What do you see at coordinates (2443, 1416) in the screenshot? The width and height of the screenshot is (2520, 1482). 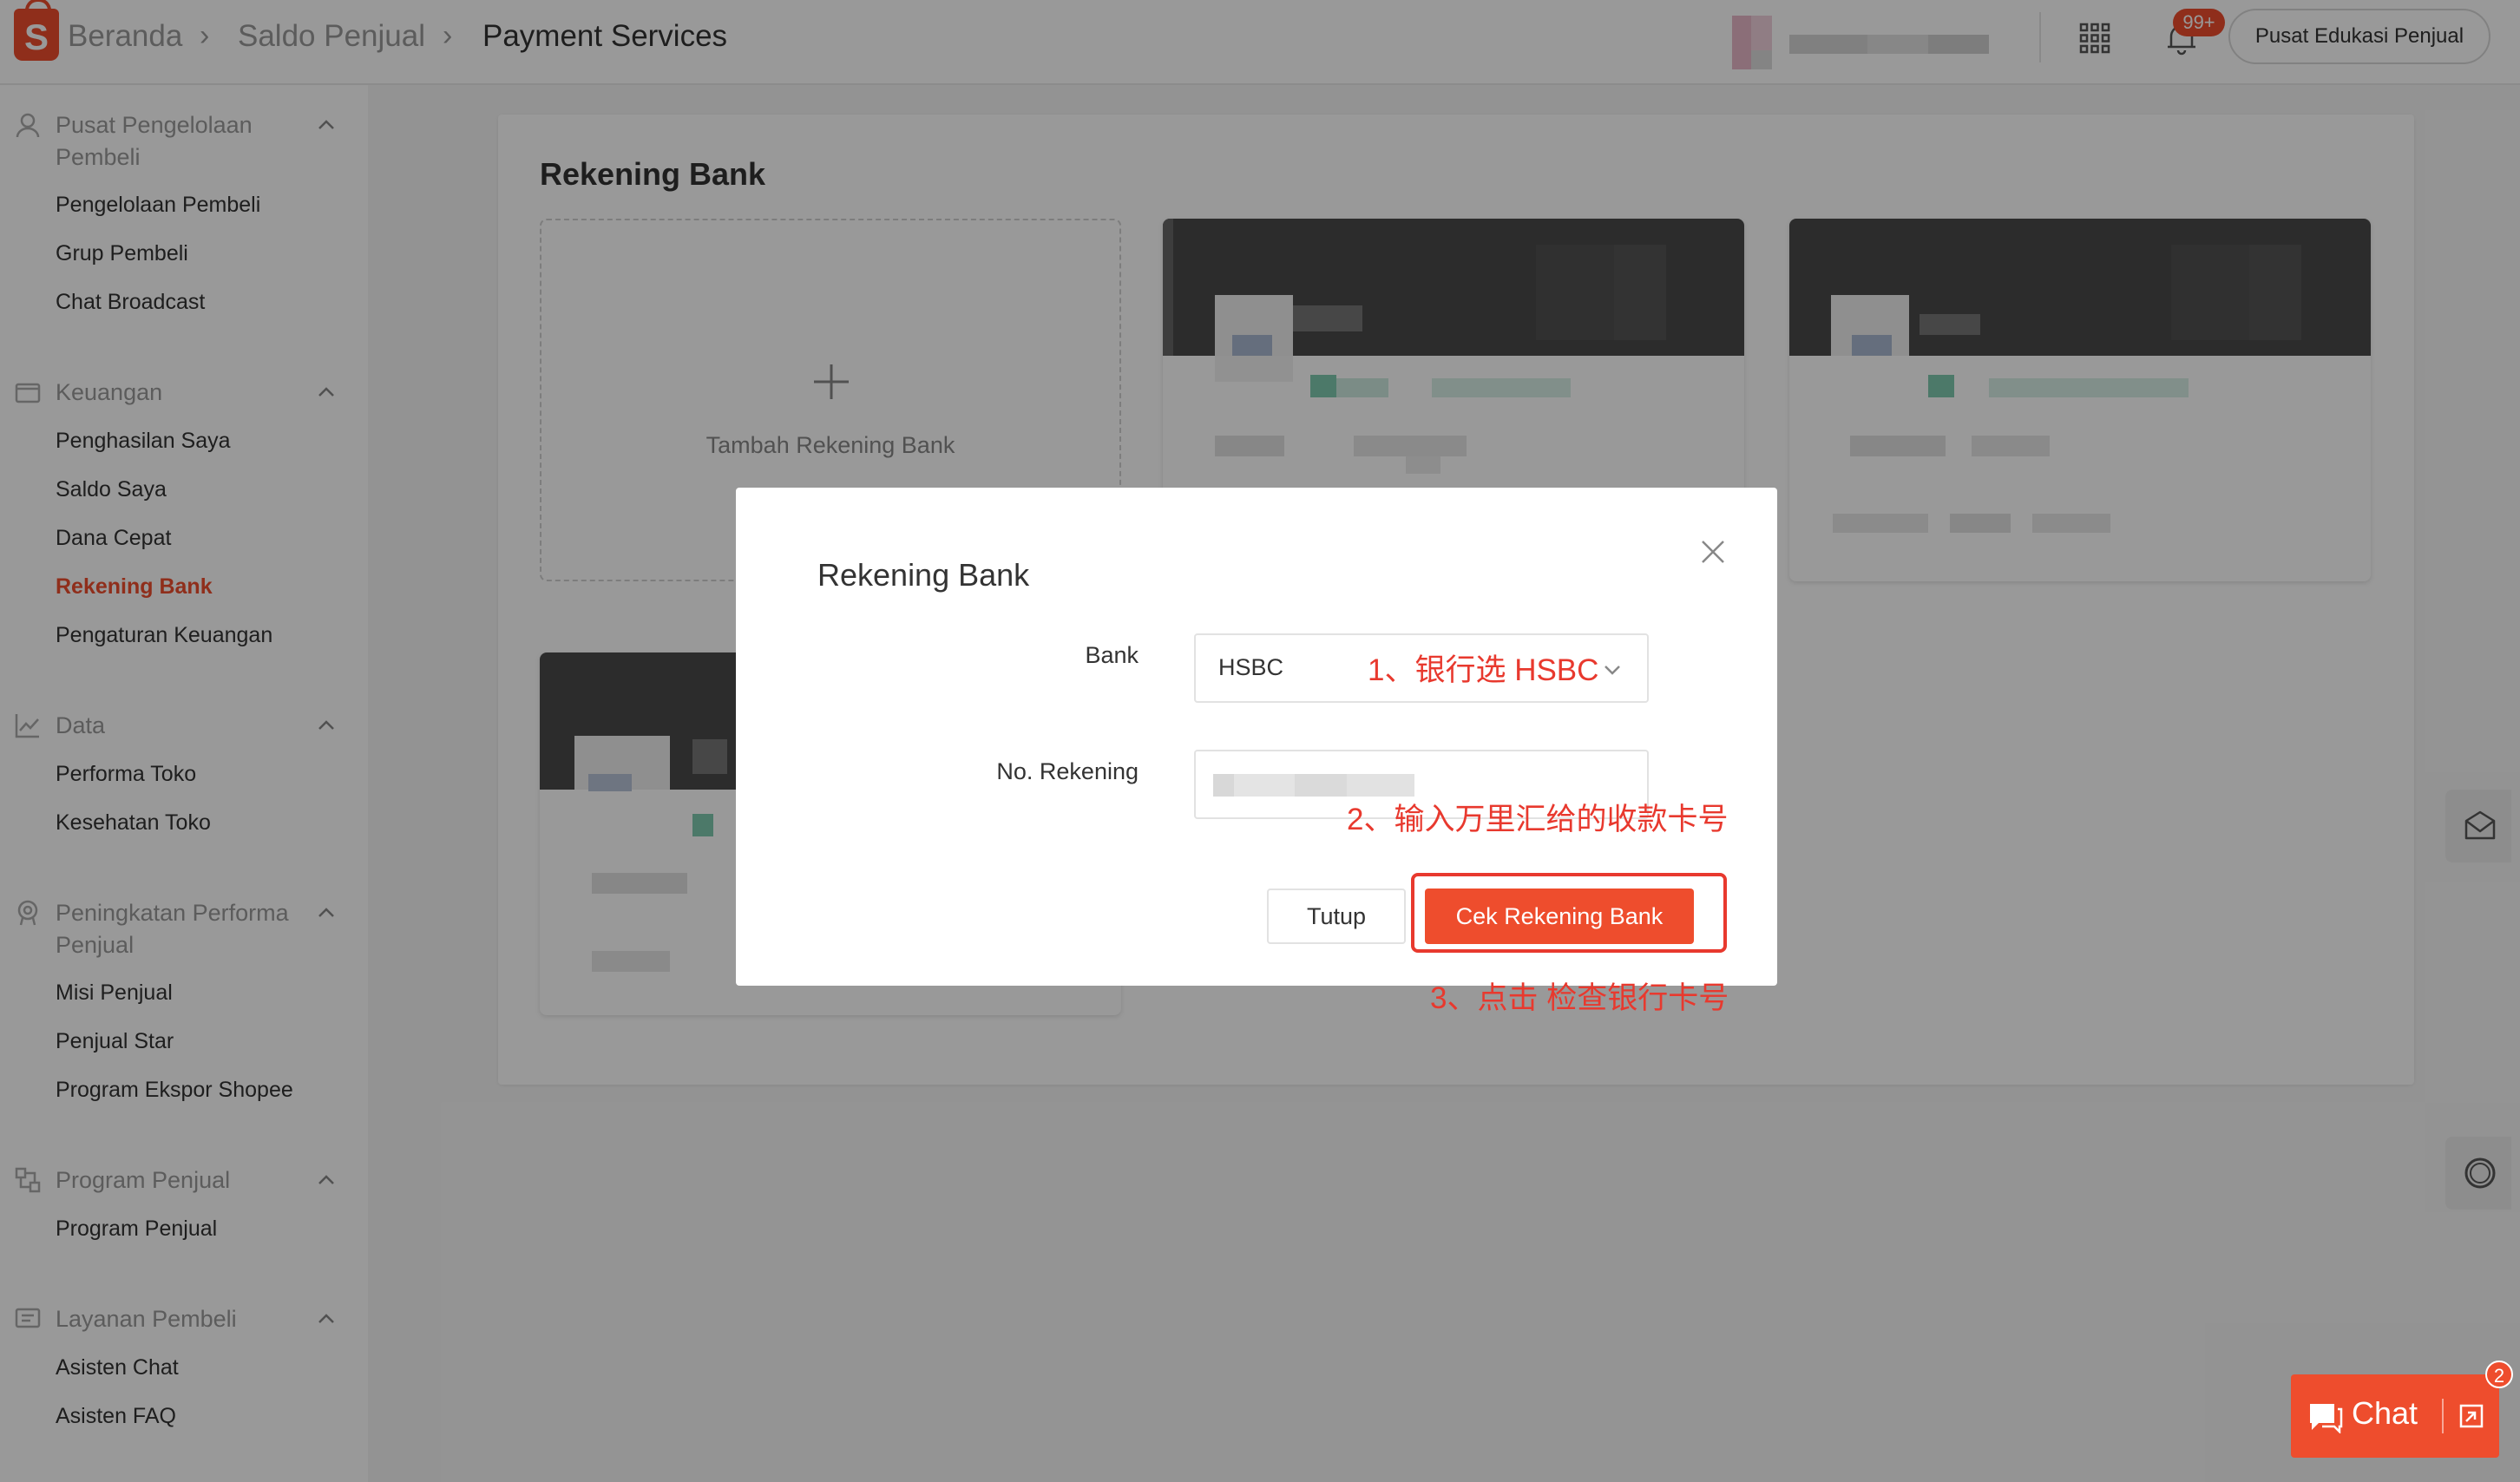 I see `chat-divider` at bounding box center [2443, 1416].